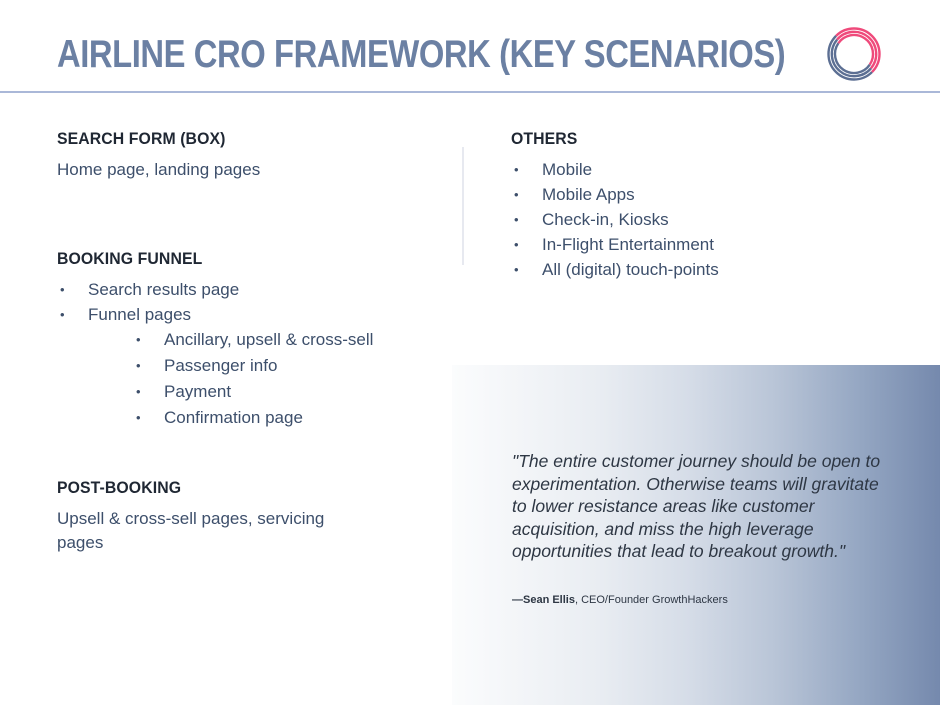  Describe the element at coordinates (140, 314) in the screenshot. I see `list-item-label: Funnel pages` at that location.